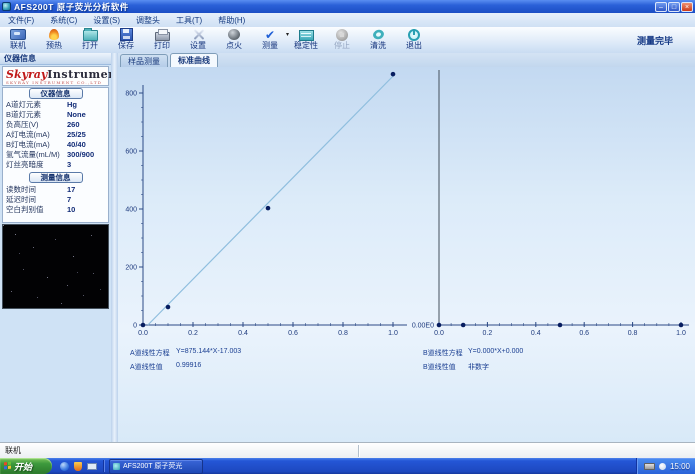  I want to click on ignite-button: 点火, so click(234, 39).